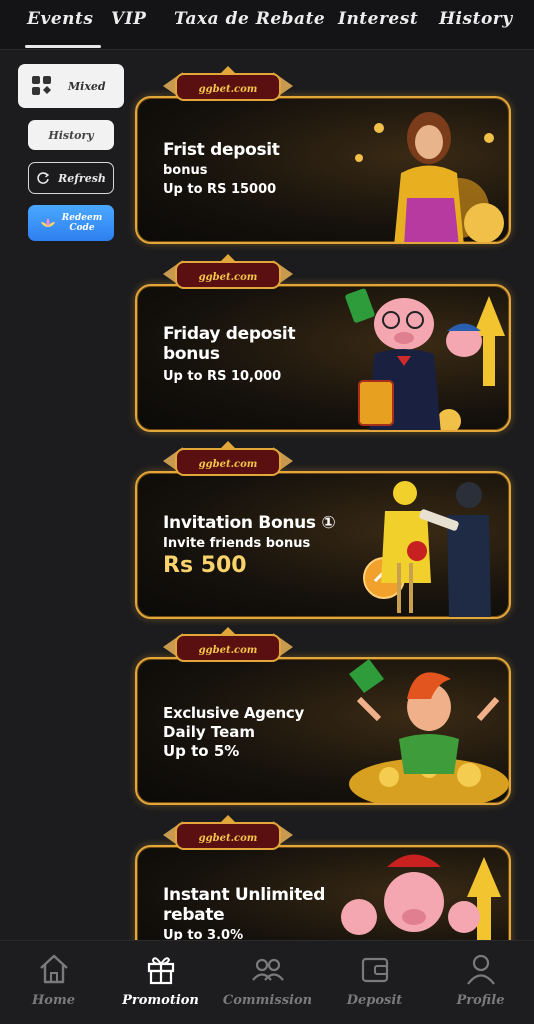  Describe the element at coordinates (480, 969) in the screenshot. I see `person-icon` at that location.